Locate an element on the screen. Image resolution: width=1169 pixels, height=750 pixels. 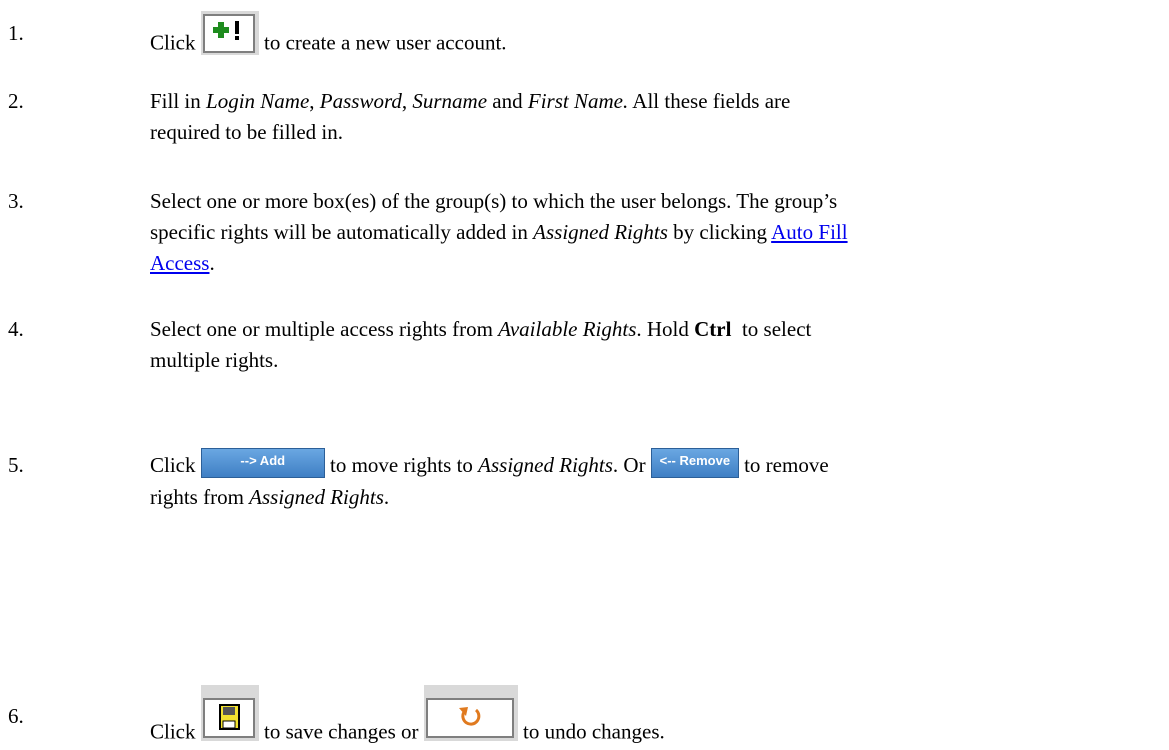
step-number: 2. is located at coordinates (16, 101).